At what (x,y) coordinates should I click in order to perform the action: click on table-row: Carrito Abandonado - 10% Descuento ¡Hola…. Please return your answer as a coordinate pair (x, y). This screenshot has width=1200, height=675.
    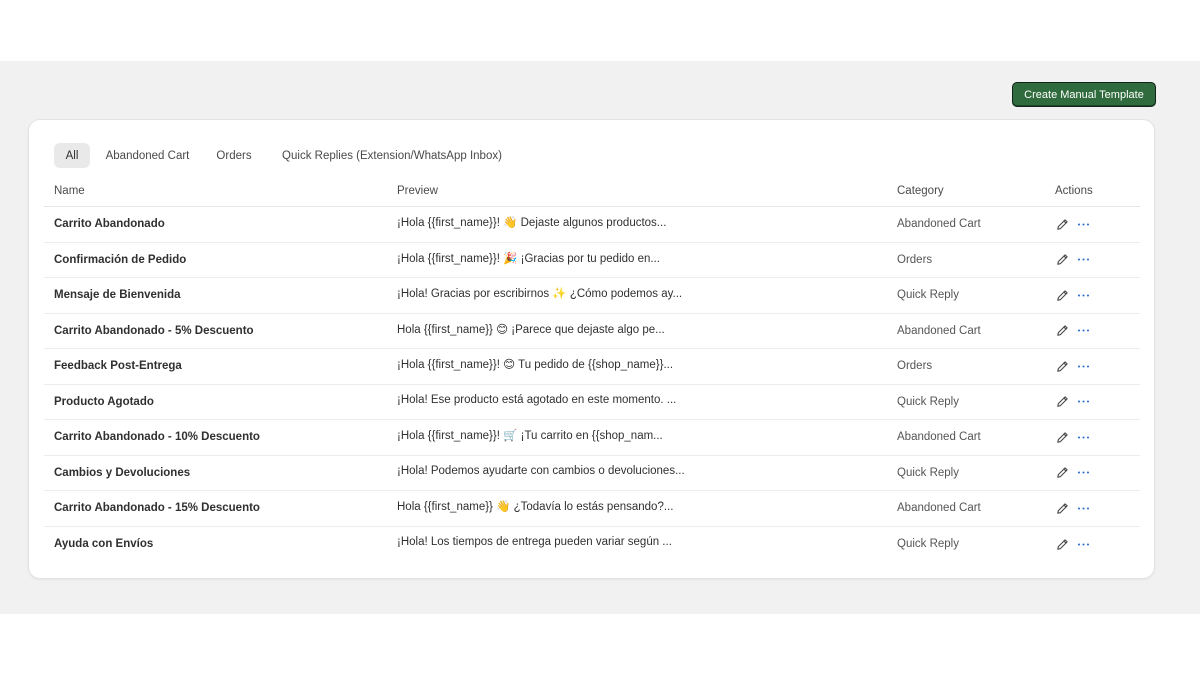
    Looking at the image, I should click on (592, 438).